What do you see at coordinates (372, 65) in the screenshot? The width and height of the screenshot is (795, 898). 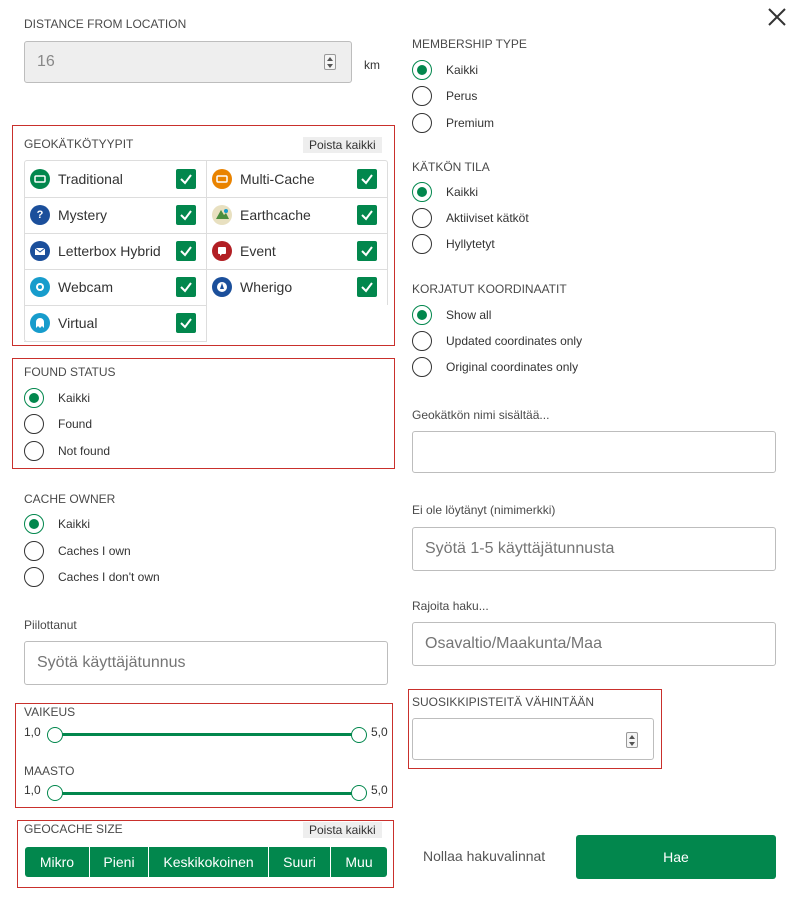 I see `distance-unit: km` at bounding box center [372, 65].